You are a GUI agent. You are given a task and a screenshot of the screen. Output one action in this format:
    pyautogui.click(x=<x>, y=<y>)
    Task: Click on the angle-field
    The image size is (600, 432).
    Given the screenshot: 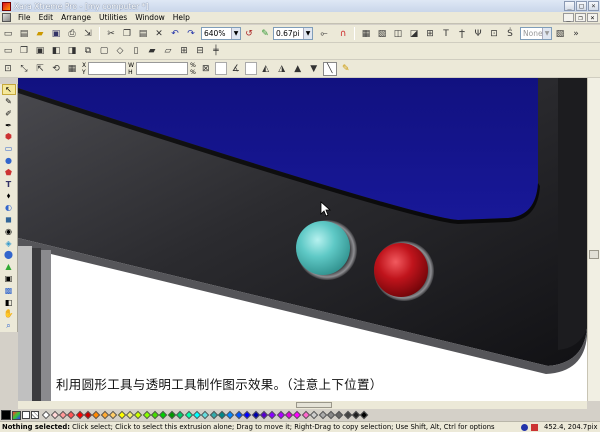 What is the action you would take?
    pyautogui.click(x=250, y=68)
    